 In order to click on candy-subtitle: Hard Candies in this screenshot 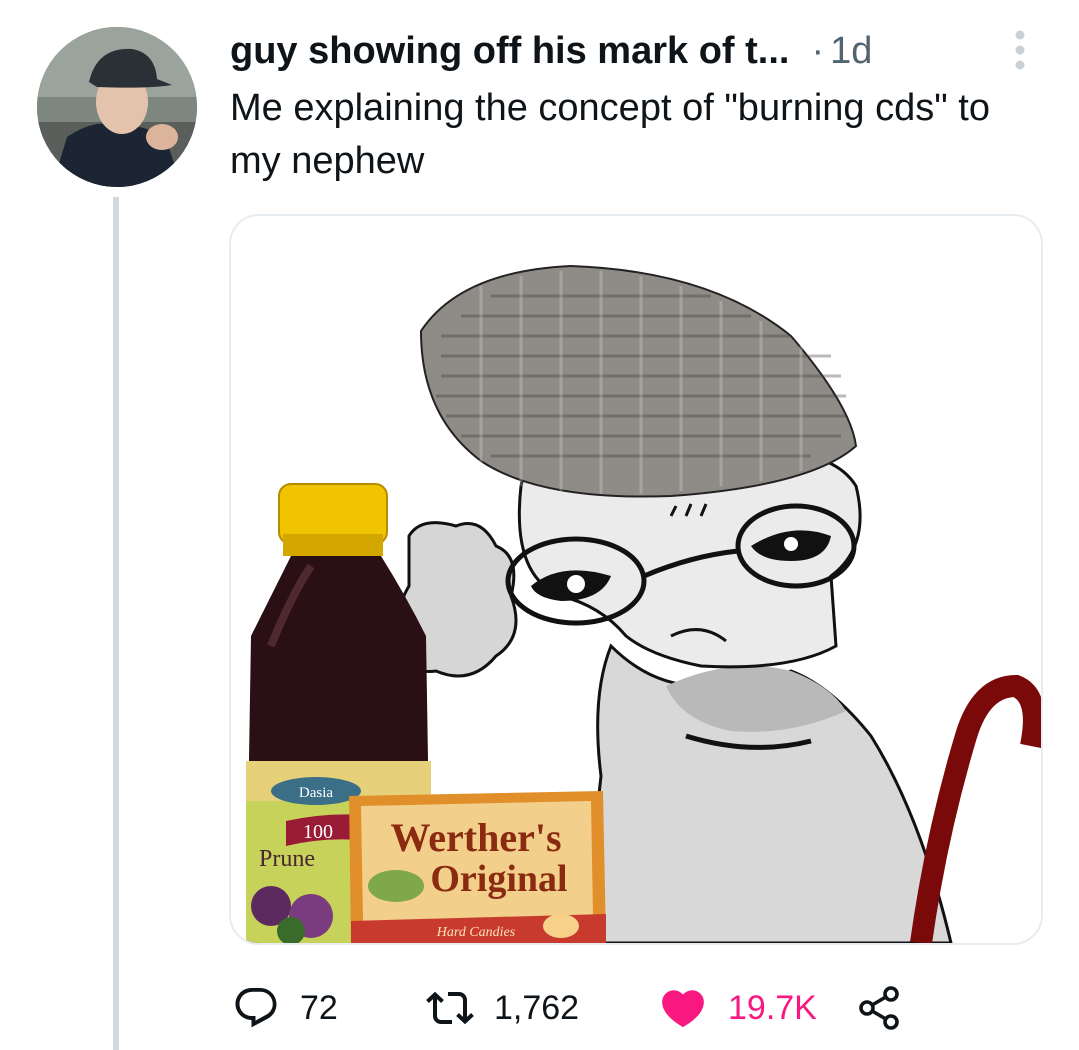, I will do `click(476, 932)`.